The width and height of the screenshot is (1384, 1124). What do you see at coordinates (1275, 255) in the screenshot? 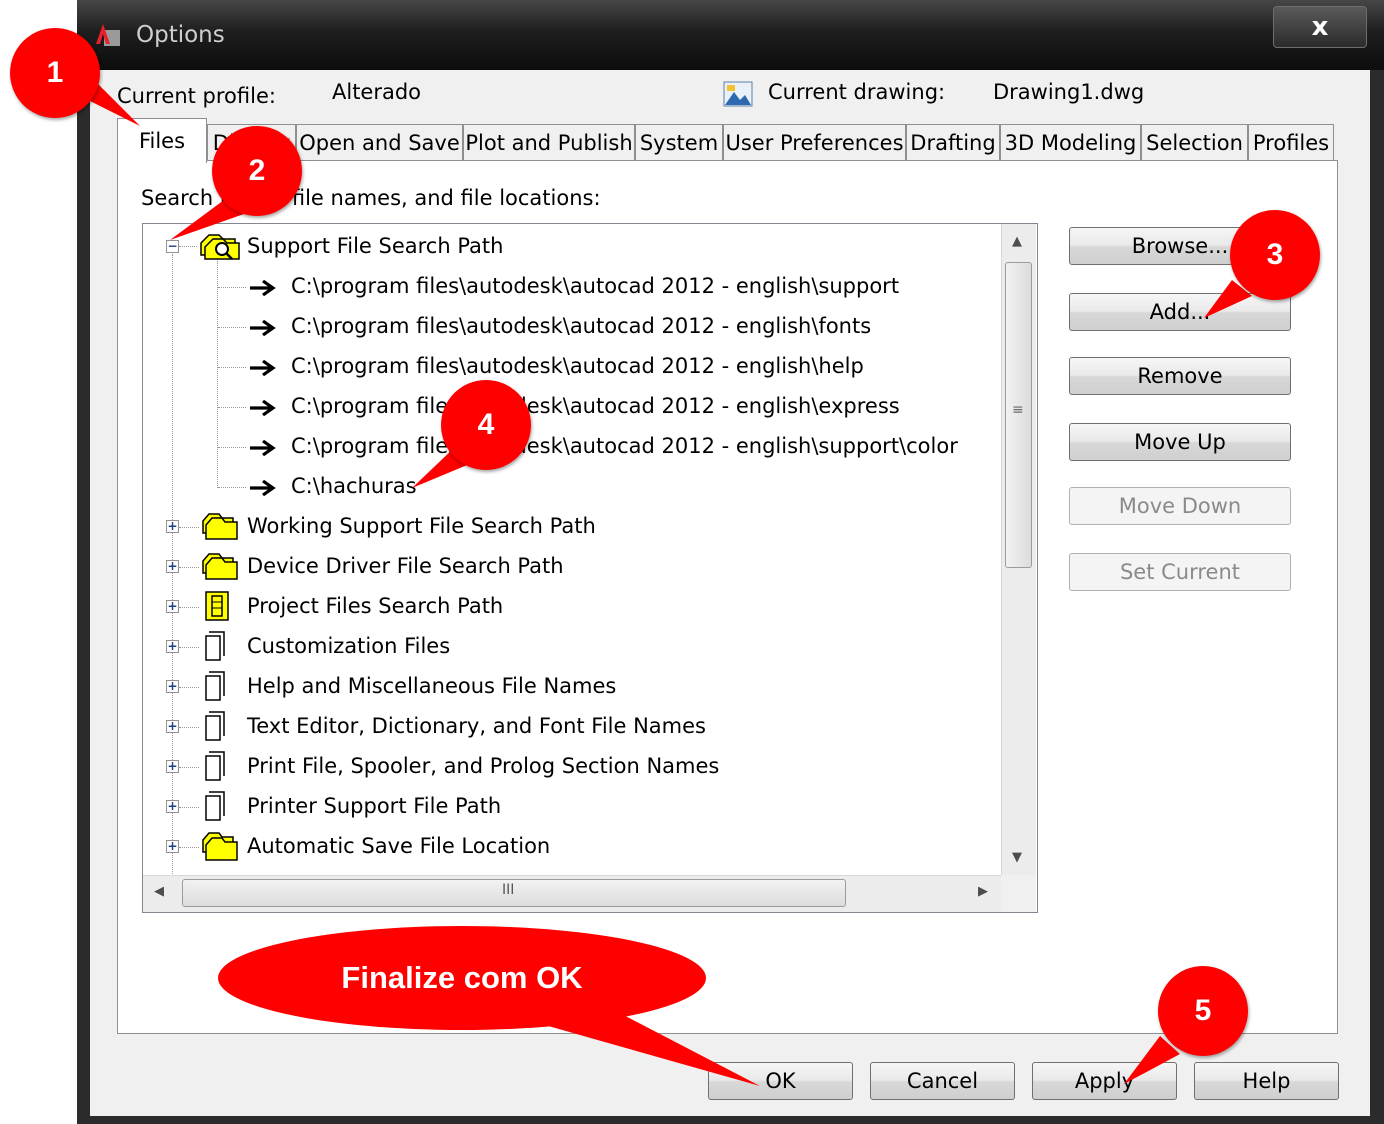
I see `callout-3: 3` at bounding box center [1275, 255].